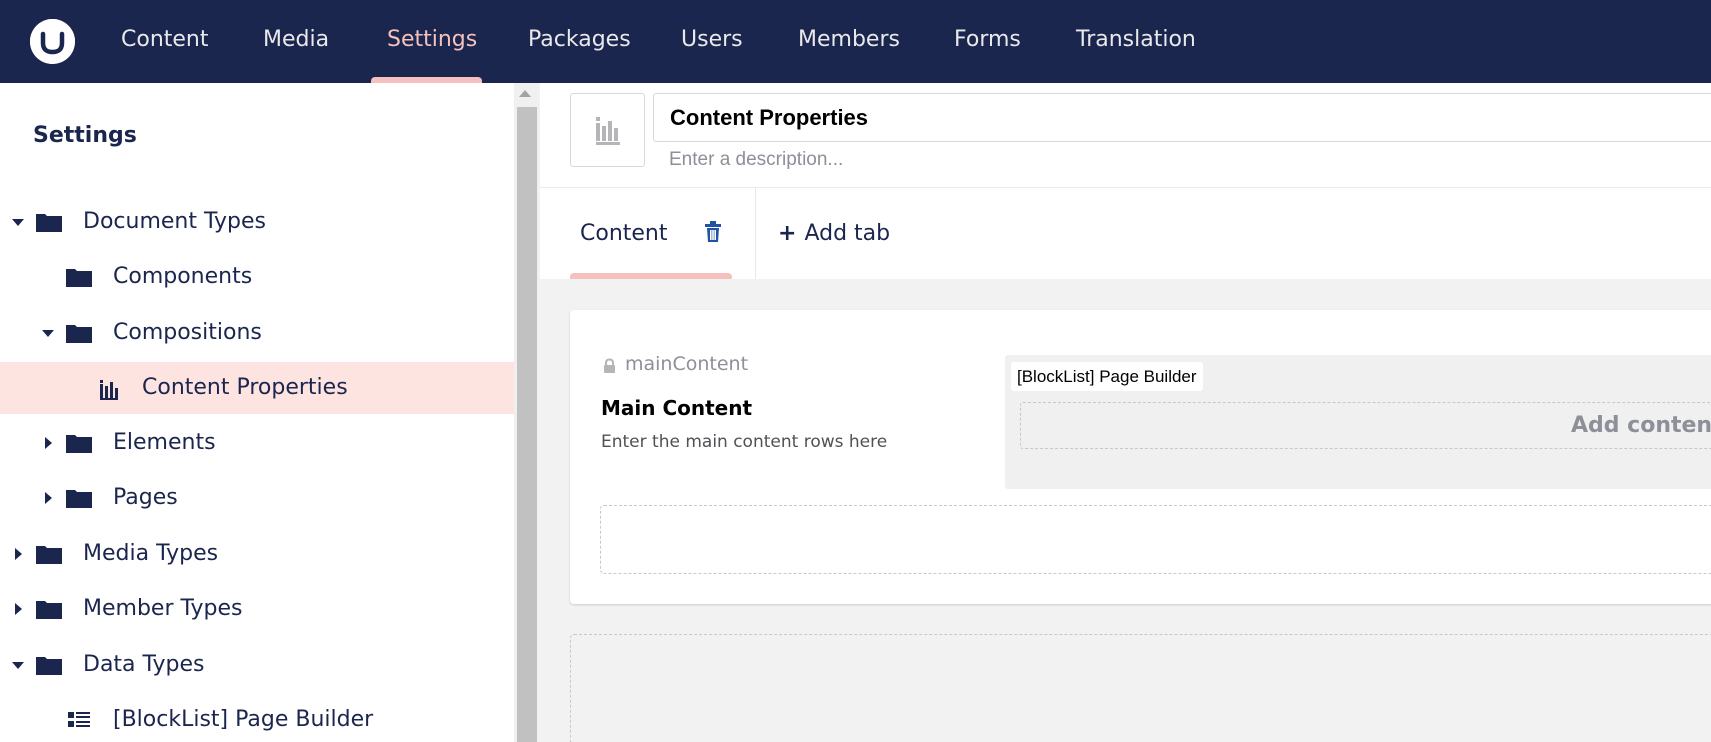 The width and height of the screenshot is (1711, 742). Describe the element at coordinates (651, 276) in the screenshot. I see `active-tab-indicator` at that location.